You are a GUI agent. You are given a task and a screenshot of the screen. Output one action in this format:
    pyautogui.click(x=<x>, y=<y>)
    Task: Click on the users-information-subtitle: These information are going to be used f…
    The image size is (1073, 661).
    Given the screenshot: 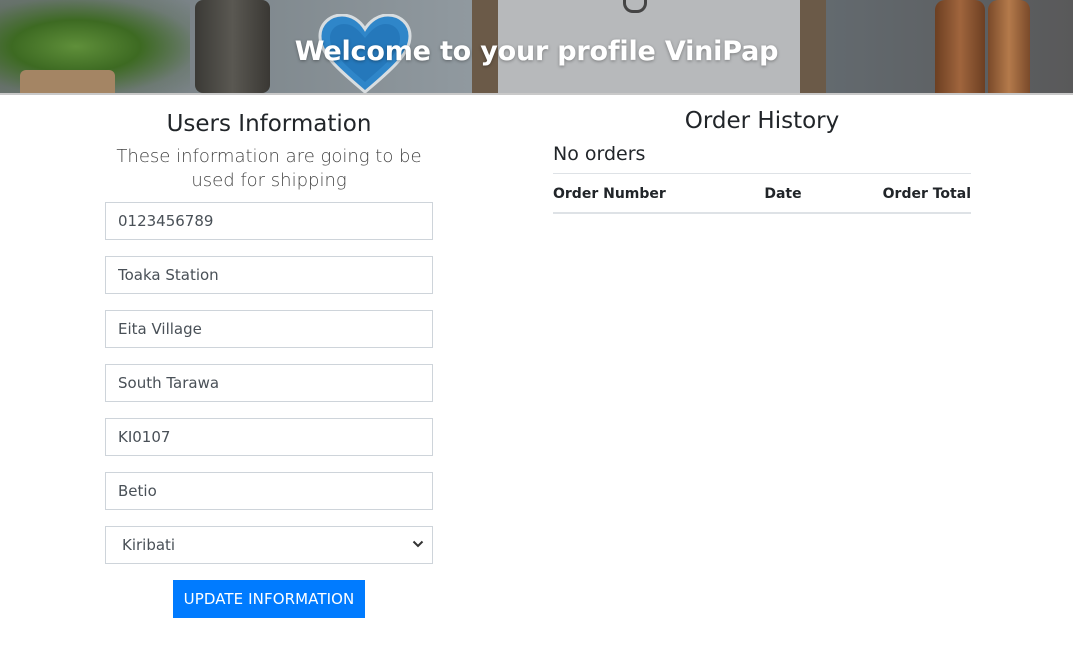 What is the action you would take?
    pyautogui.click(x=269, y=168)
    